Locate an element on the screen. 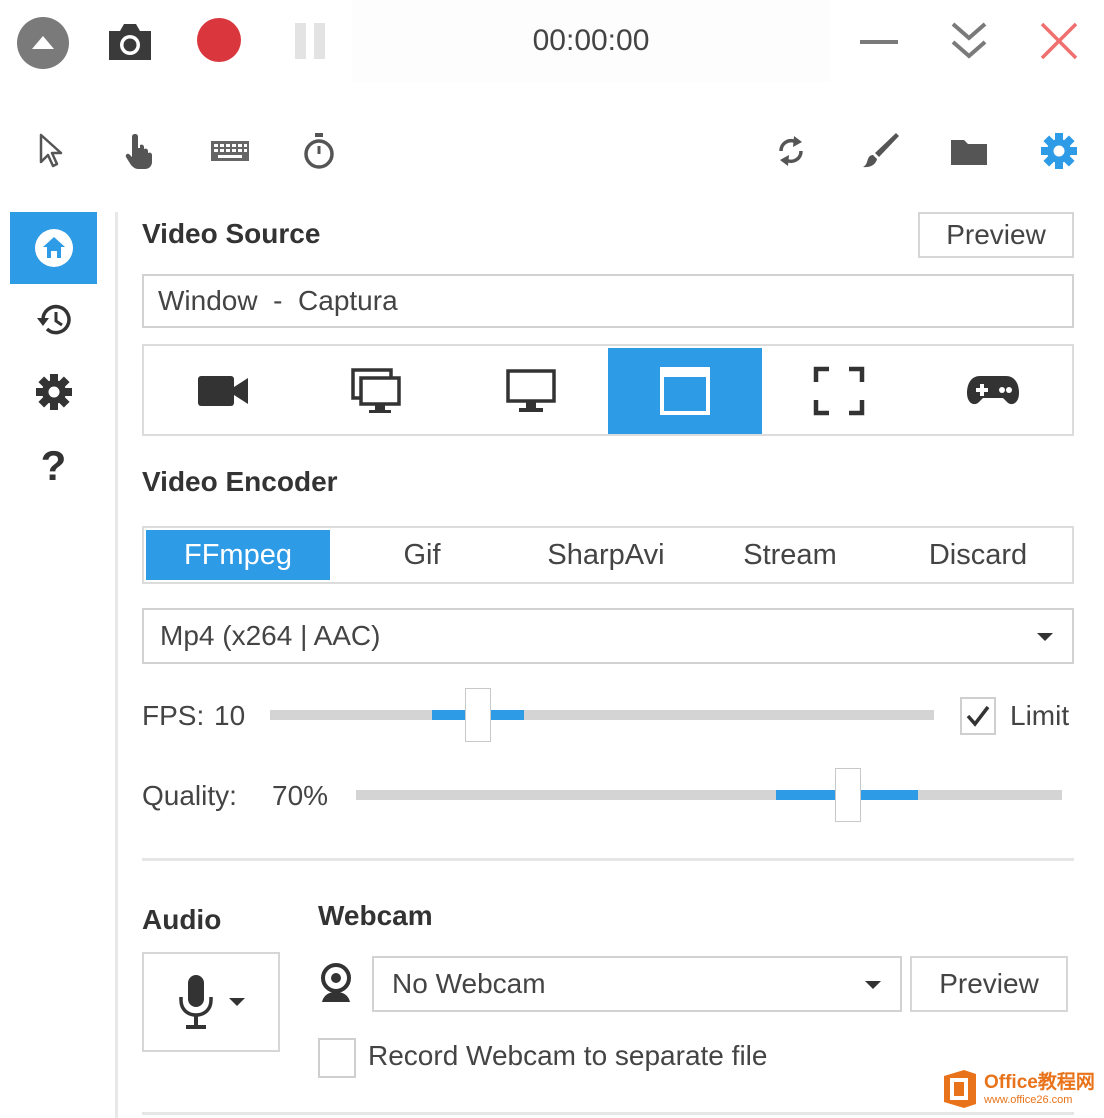 The width and height of the screenshot is (1104, 1118). watermark: Office教程网 www.office26.com is located at coordinates (1020, 1089).